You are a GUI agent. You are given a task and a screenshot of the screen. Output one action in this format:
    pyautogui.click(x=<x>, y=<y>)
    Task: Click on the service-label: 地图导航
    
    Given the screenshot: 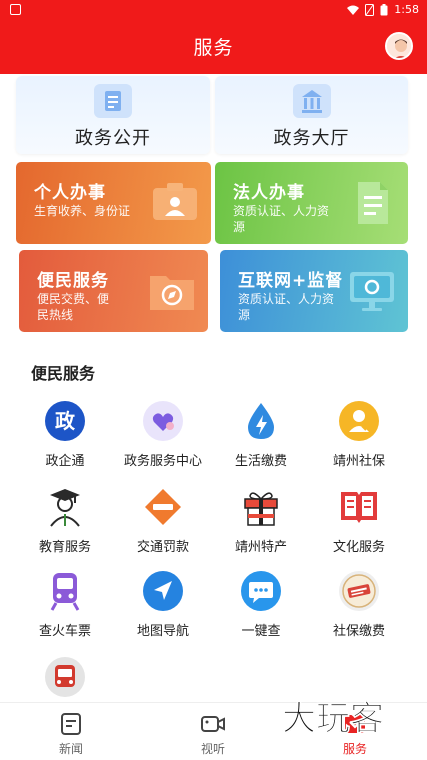 What is the action you would take?
    pyautogui.click(x=162, y=631)
    